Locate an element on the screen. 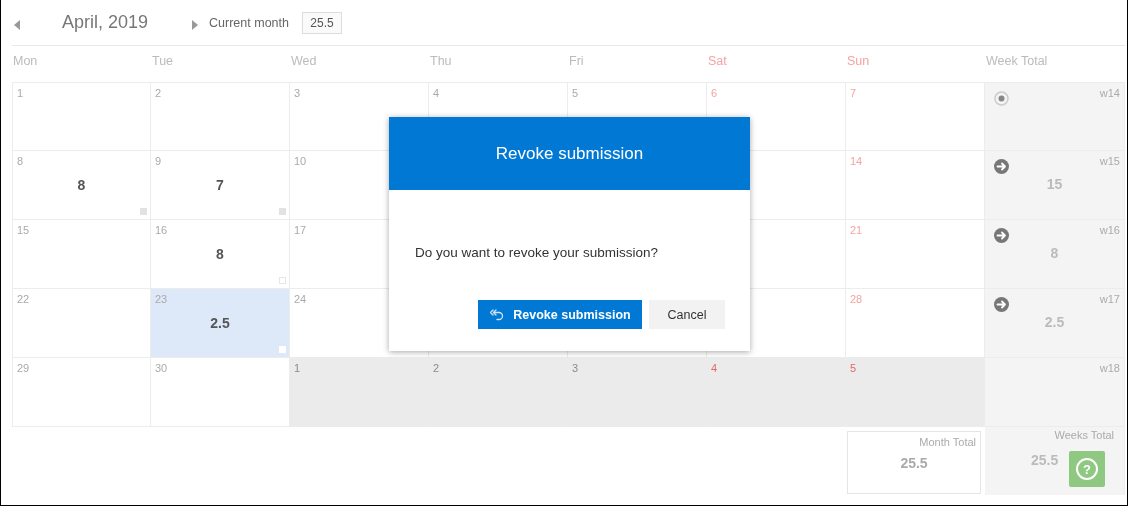  week-number: w18 is located at coordinates (1109, 368).